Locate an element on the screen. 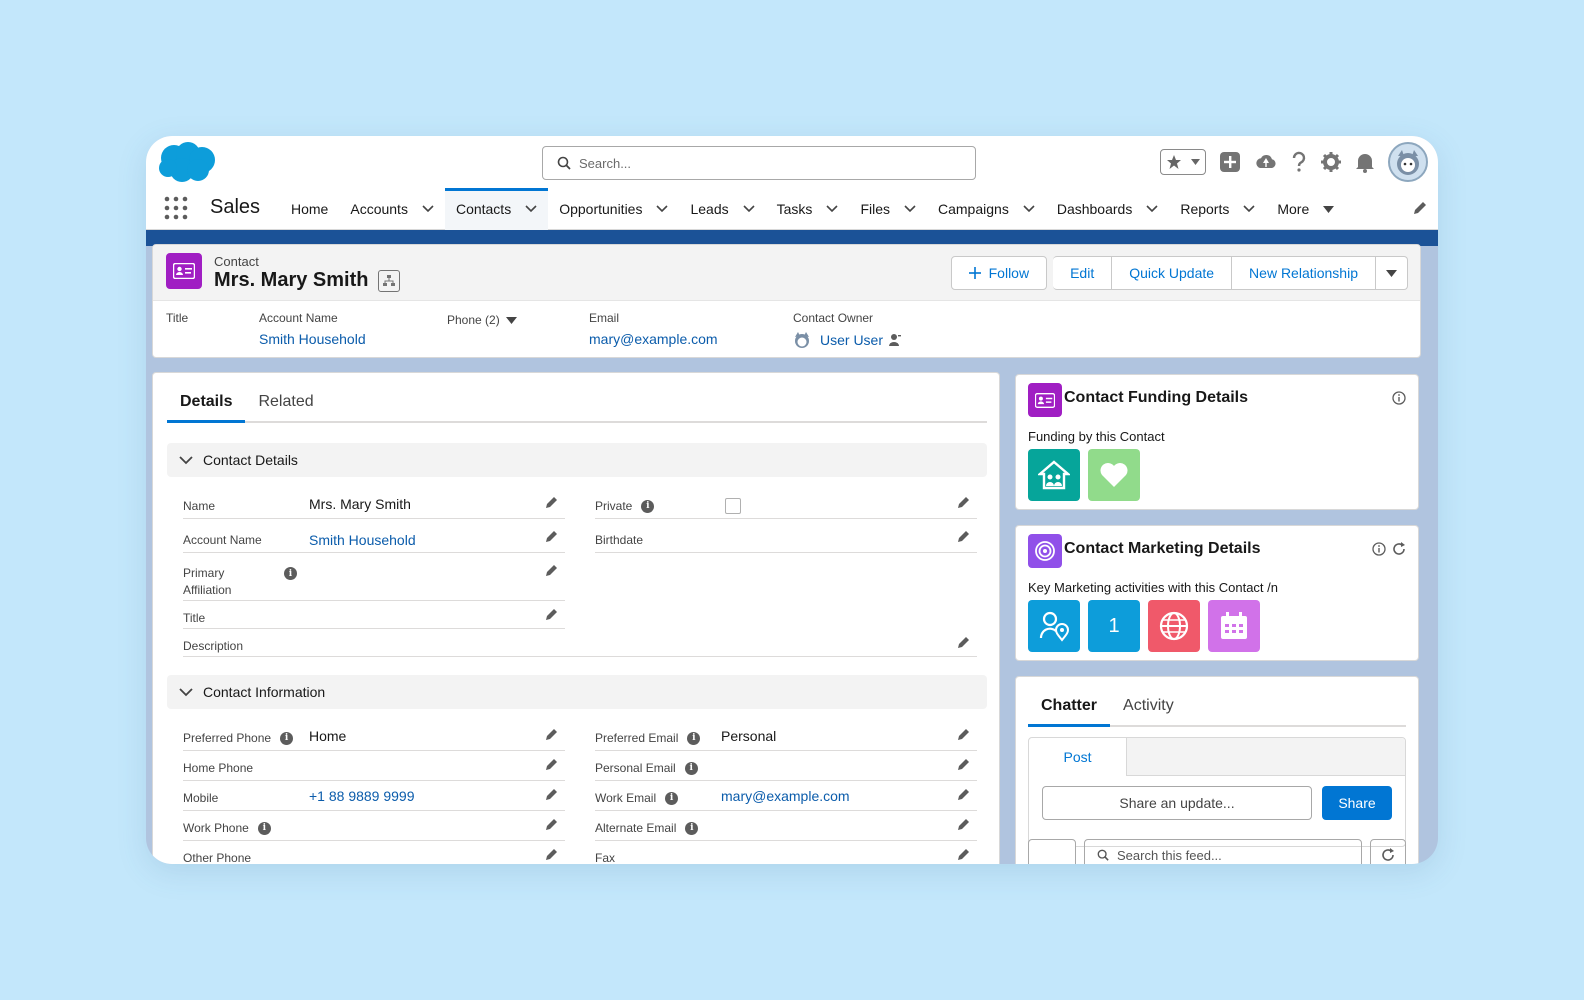 The height and width of the screenshot is (1000, 1584). nav-item-dashboards: Dashboards is located at coordinates (1108, 209).